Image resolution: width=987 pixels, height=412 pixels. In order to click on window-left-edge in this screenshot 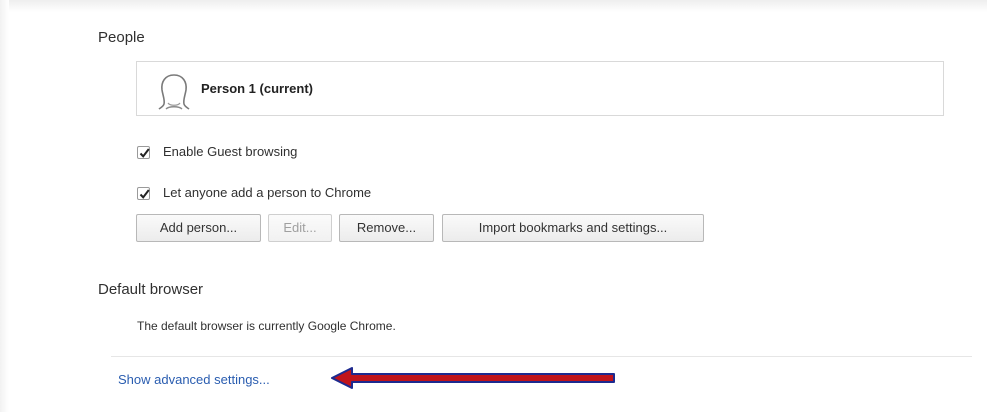, I will do `click(4, 206)`.